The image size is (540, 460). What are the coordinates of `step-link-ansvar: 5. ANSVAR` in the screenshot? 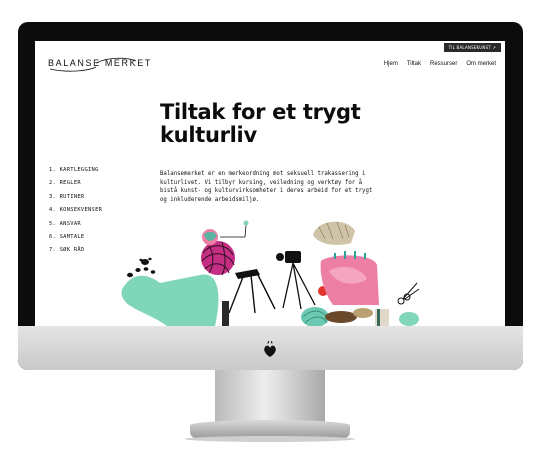 It's located at (75, 227).